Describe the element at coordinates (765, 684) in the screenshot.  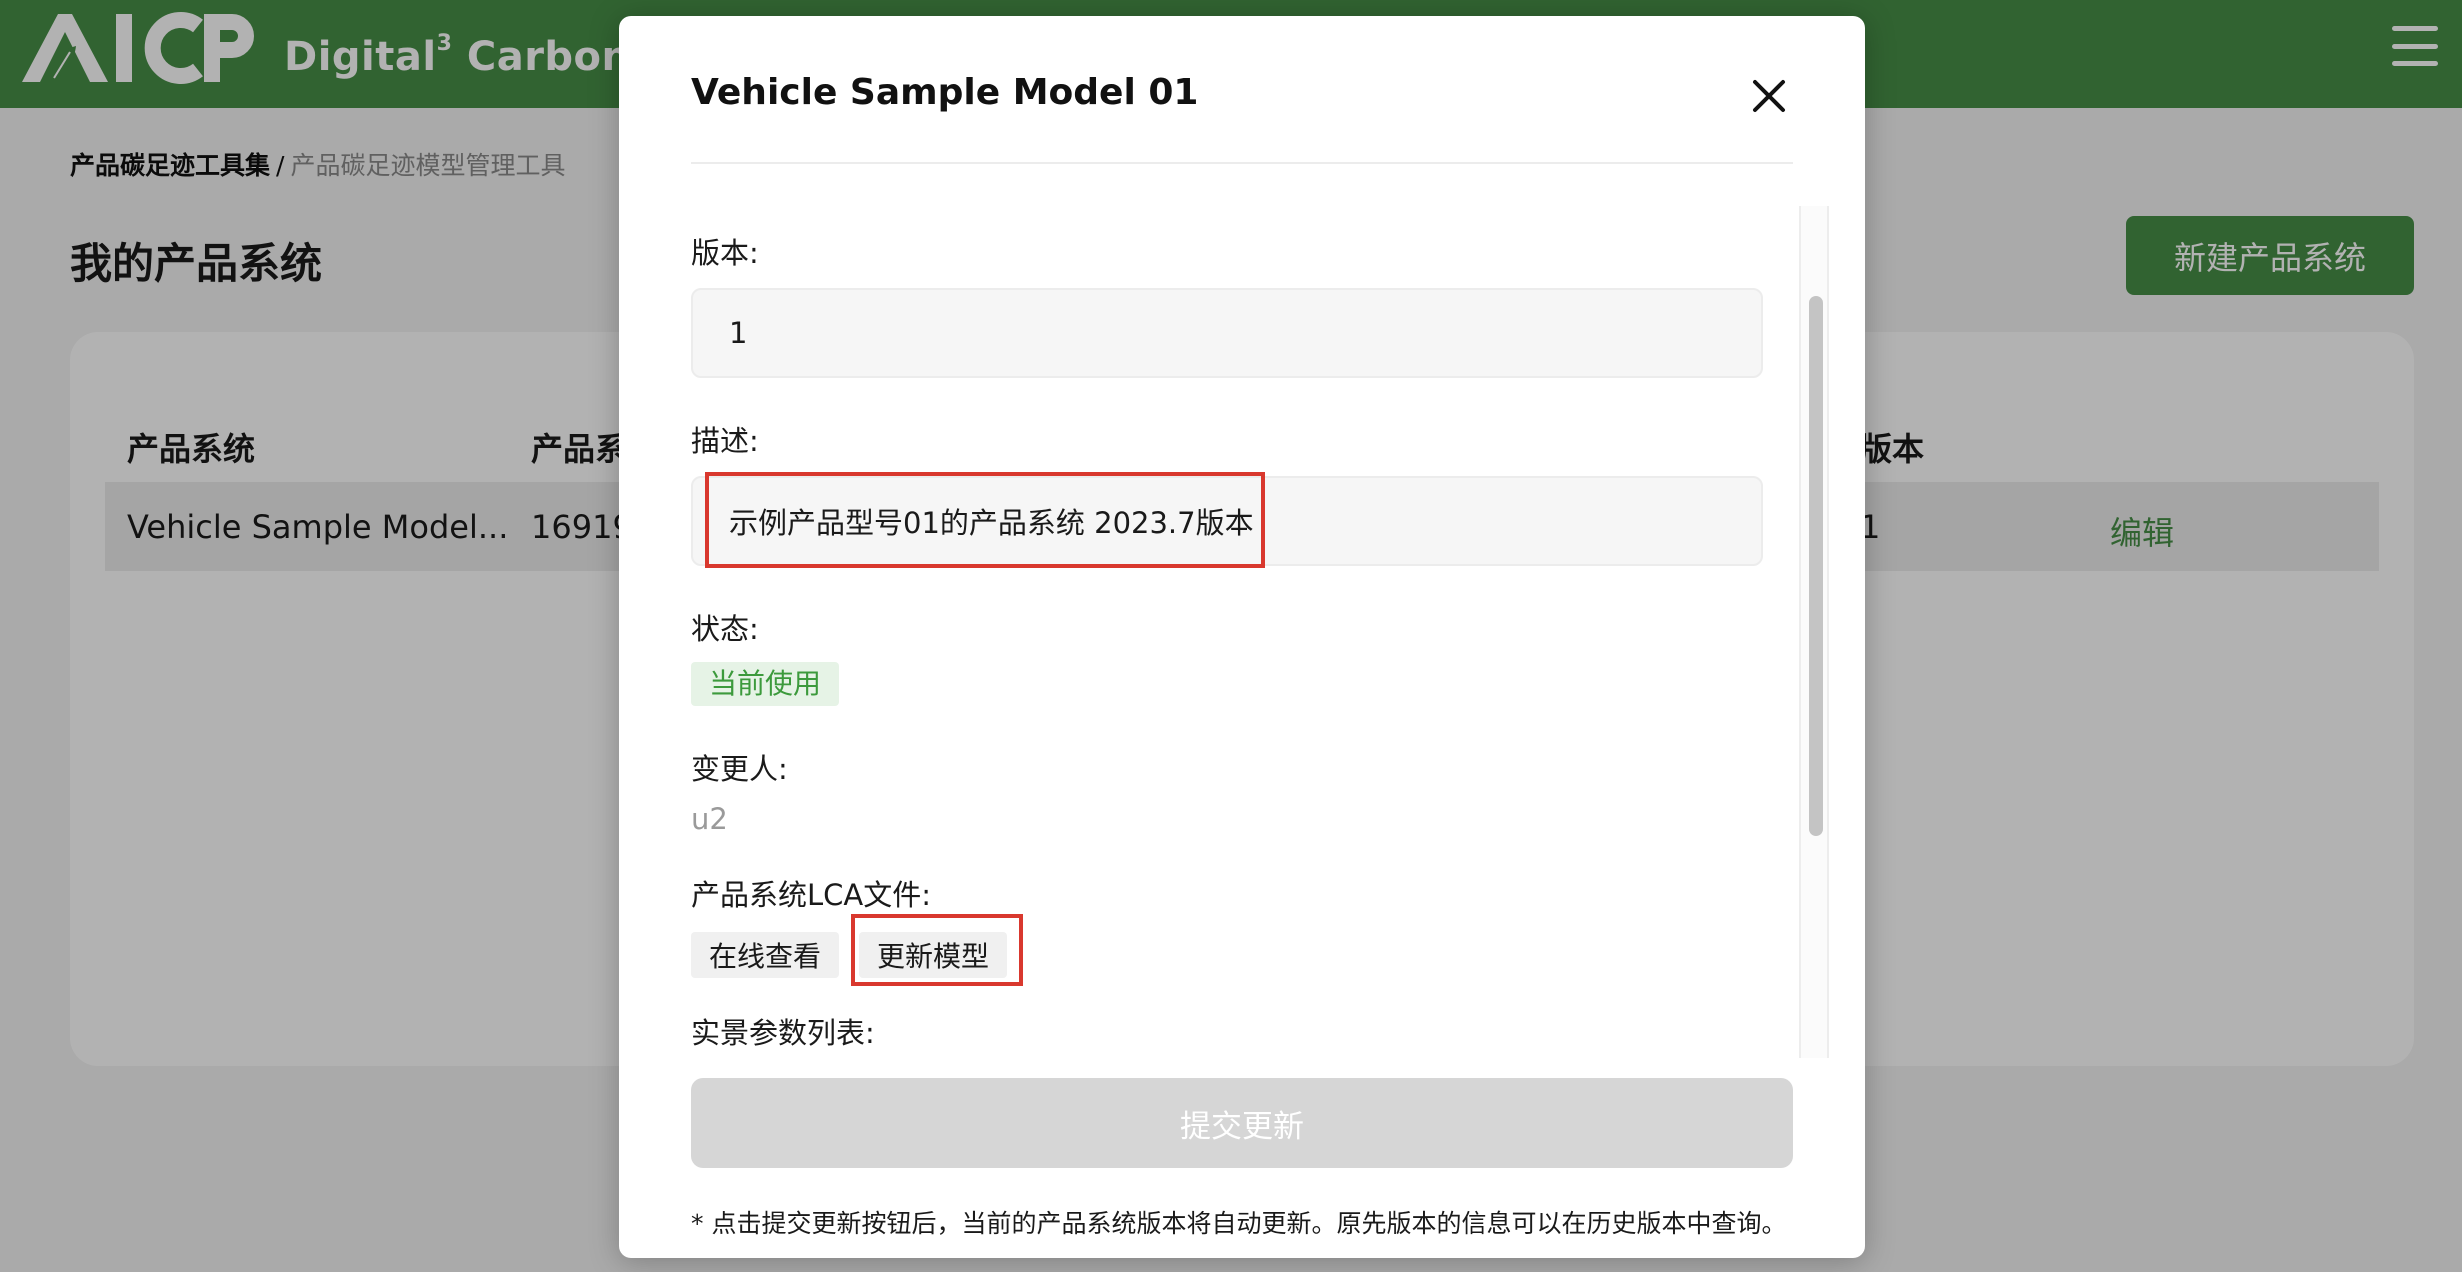
I see `status-badge: 当前使用` at that location.